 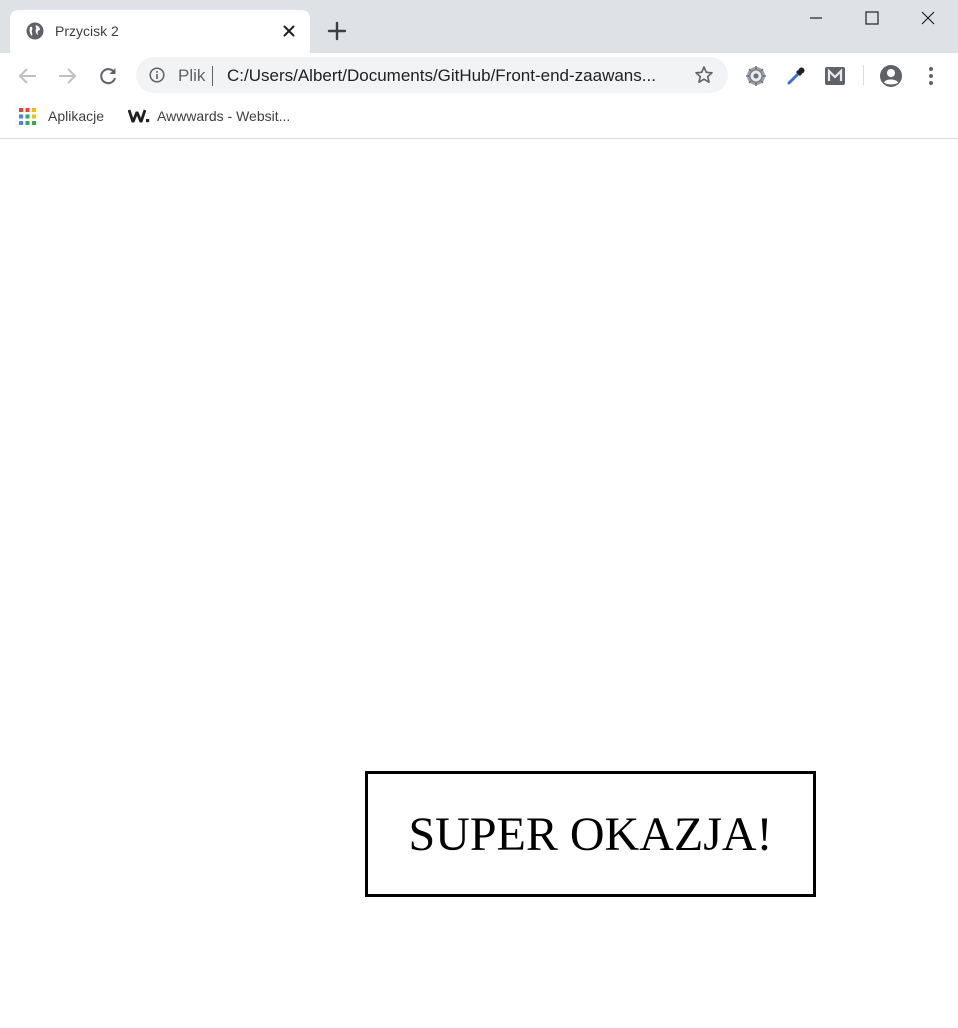 I want to click on minimize-button, so click(x=816, y=18).